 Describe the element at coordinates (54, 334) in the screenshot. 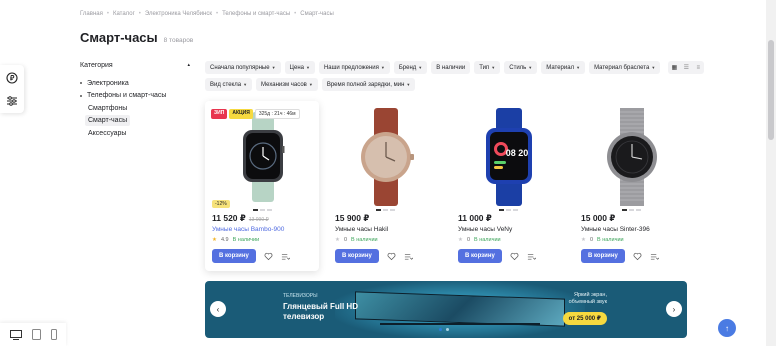

I see `mobile-icon` at that location.